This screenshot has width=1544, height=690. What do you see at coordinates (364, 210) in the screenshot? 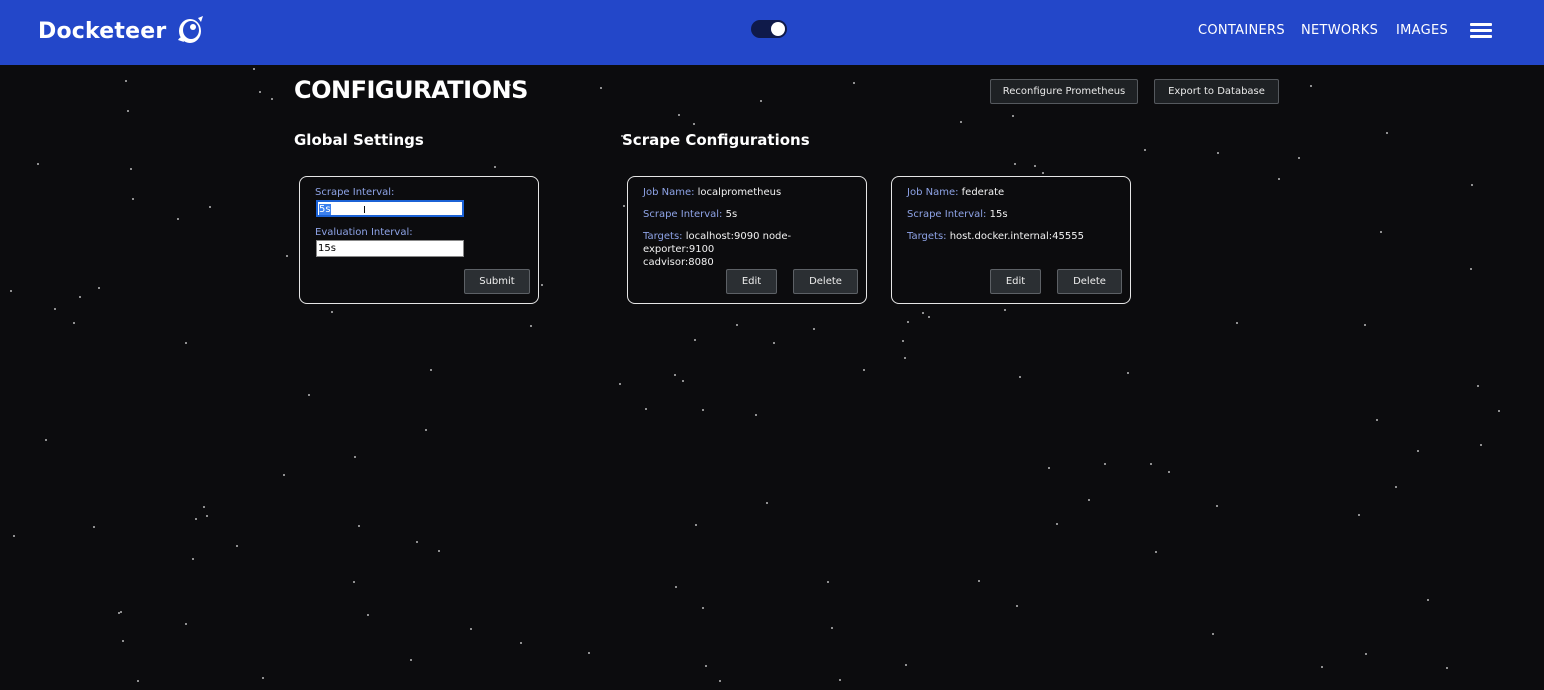
I see `text-cursor-icon: I` at bounding box center [364, 210].